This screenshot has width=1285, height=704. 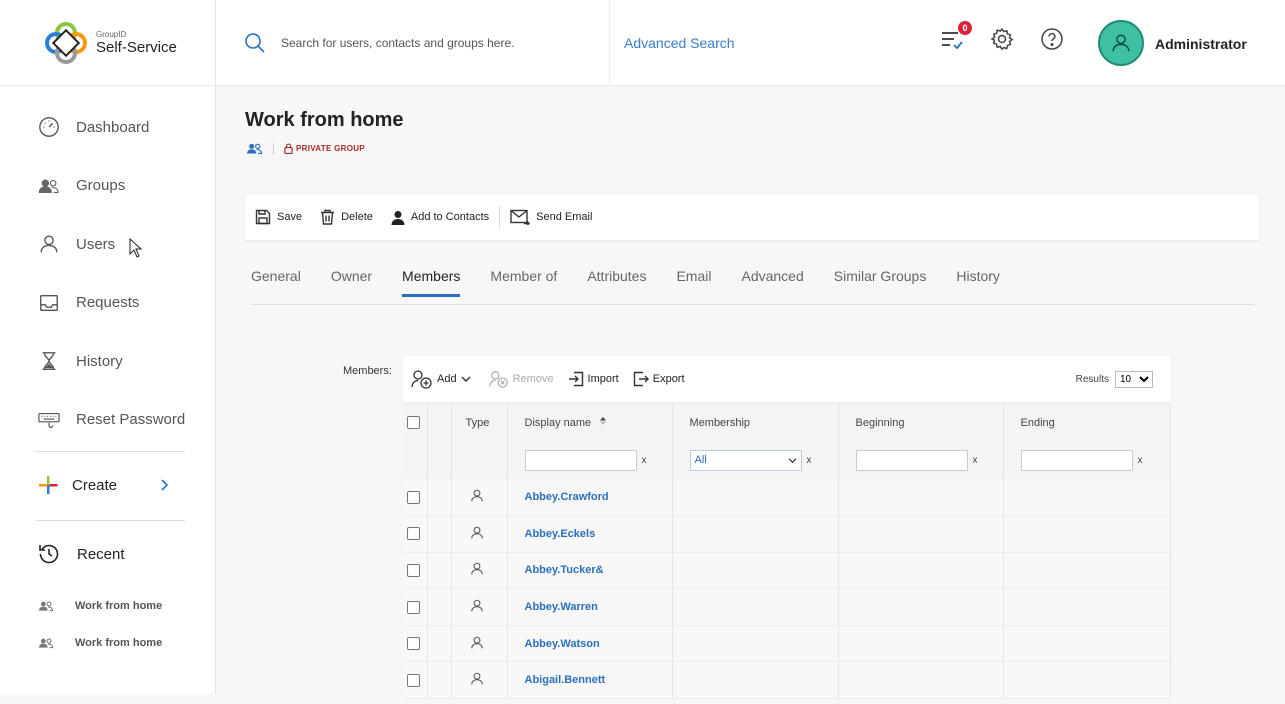 I want to click on top-bar: Advanced Search 0 Administrator, so click(x=750, y=43).